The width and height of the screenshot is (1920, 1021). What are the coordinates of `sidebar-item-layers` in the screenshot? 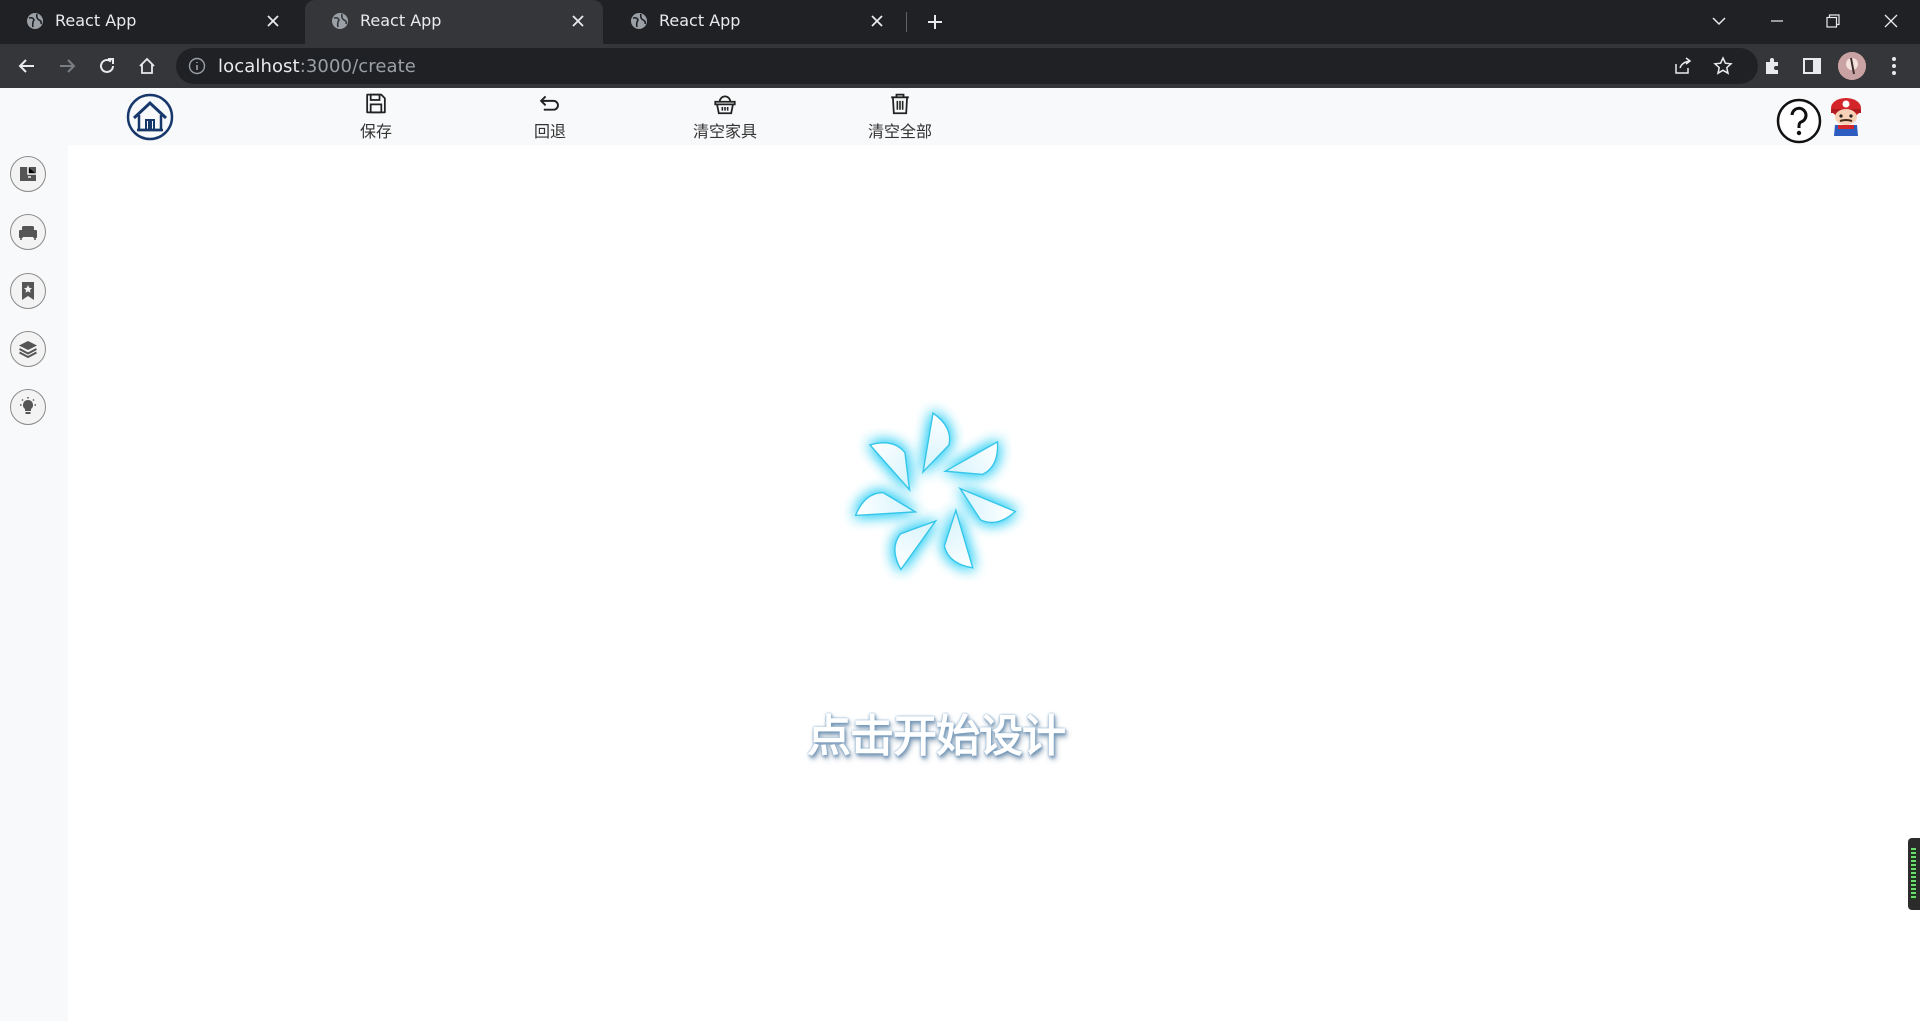 It's located at (28, 349).